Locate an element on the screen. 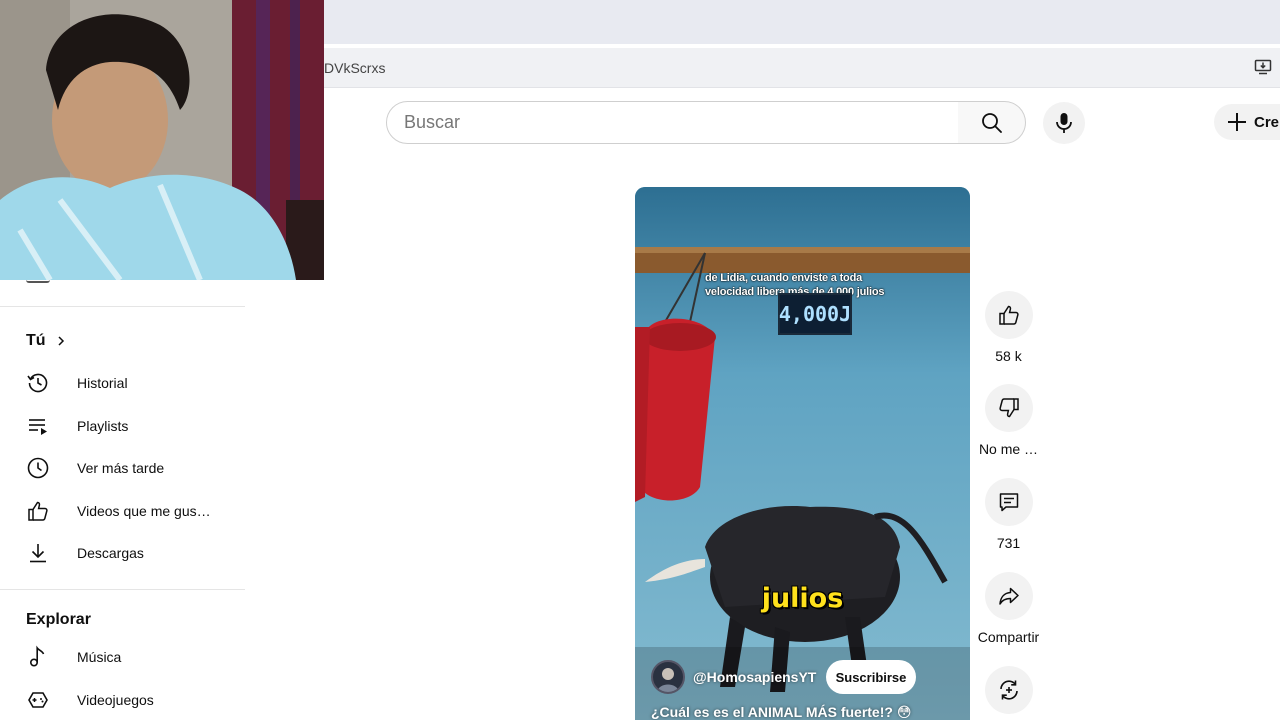 This screenshot has width=1280, height=720. webcam-overlay is located at coordinates (162, 140).